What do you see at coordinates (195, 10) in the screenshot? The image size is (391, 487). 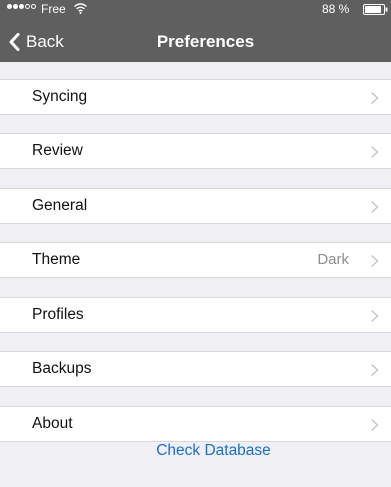 I see `status-bar: Free 88 %` at bounding box center [195, 10].